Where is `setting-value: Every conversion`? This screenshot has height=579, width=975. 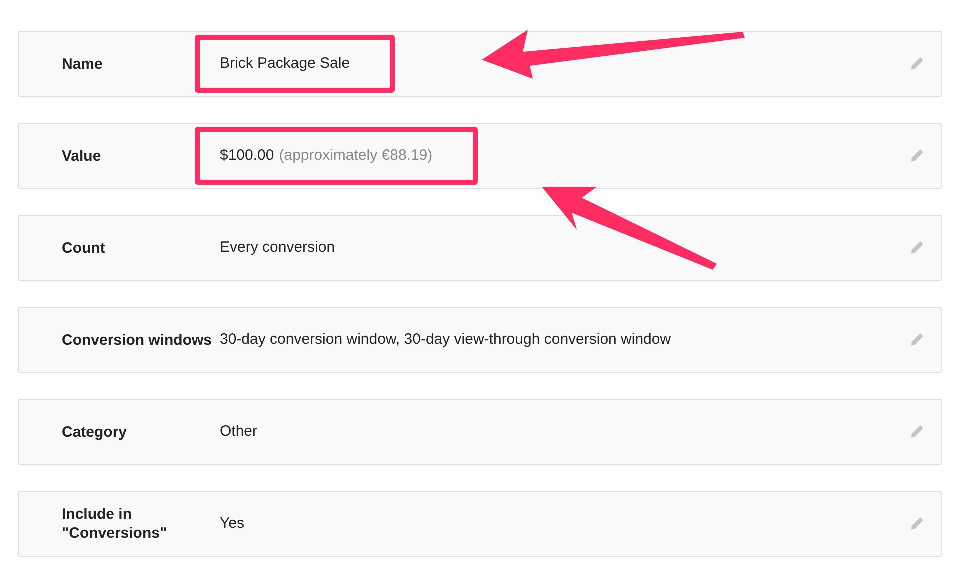 setting-value: Every conversion is located at coordinates (278, 248).